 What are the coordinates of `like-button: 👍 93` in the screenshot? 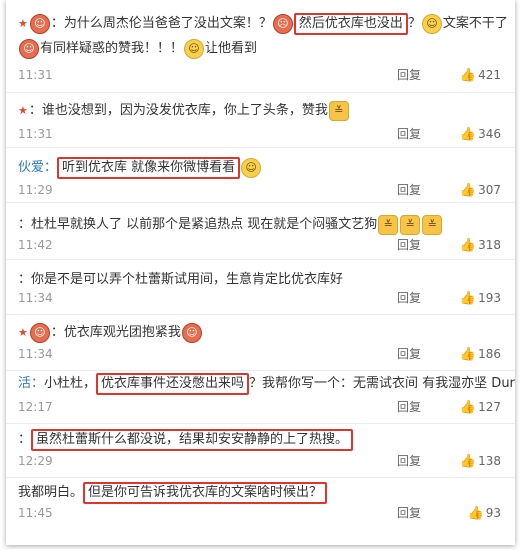 It's located at (484, 513).